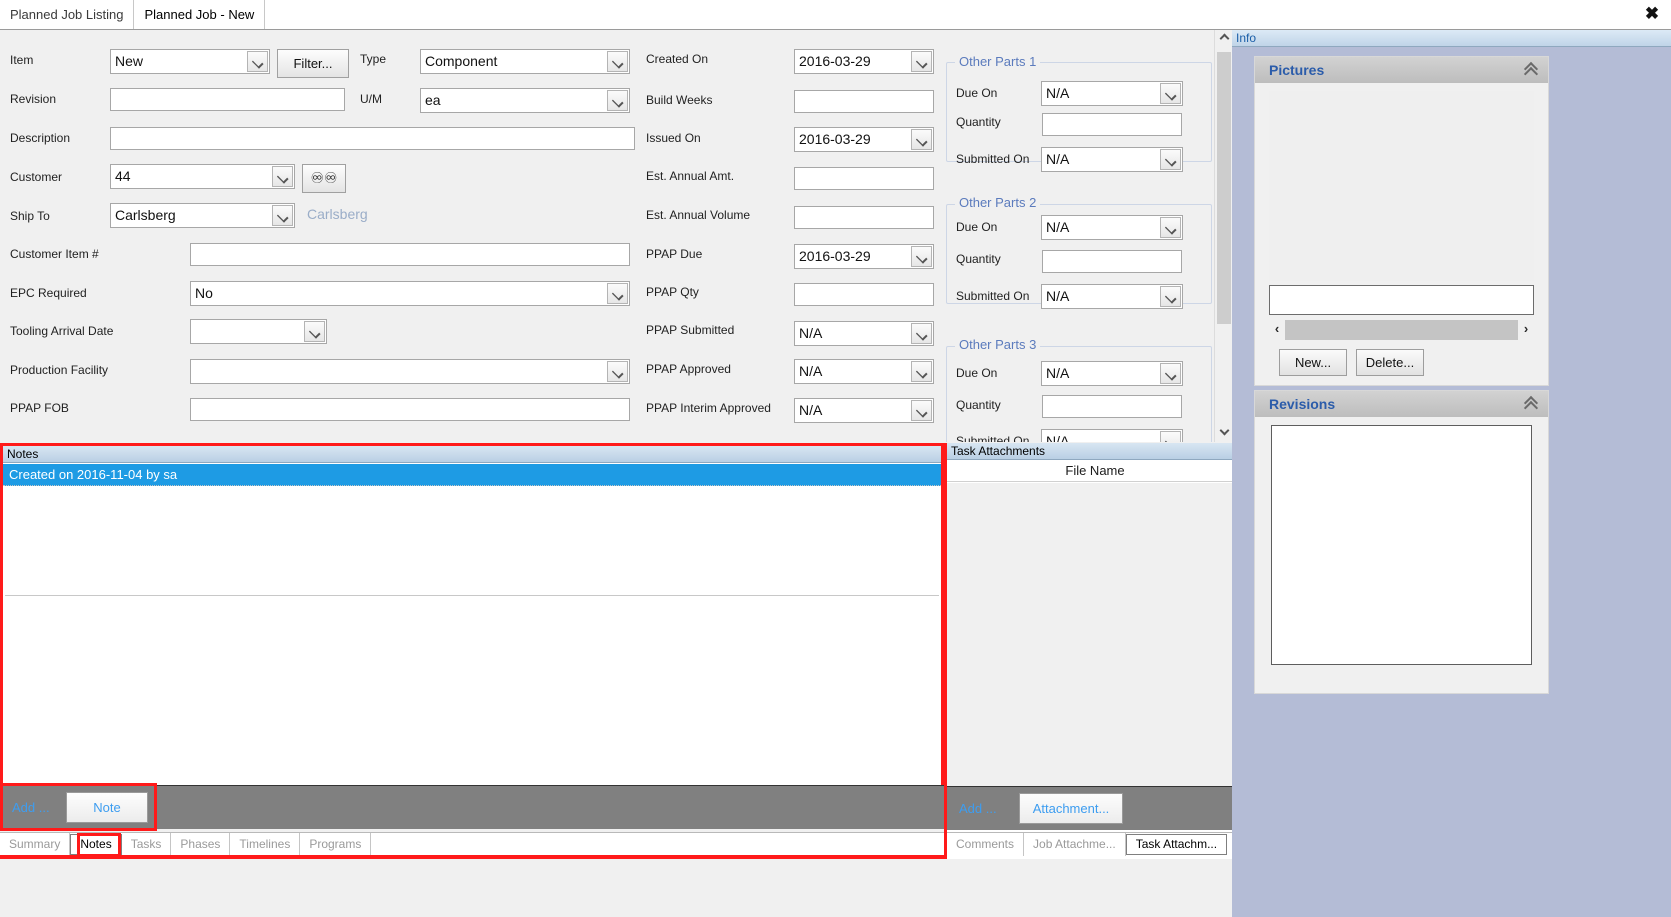  I want to click on ppap-qty-input, so click(864, 294).